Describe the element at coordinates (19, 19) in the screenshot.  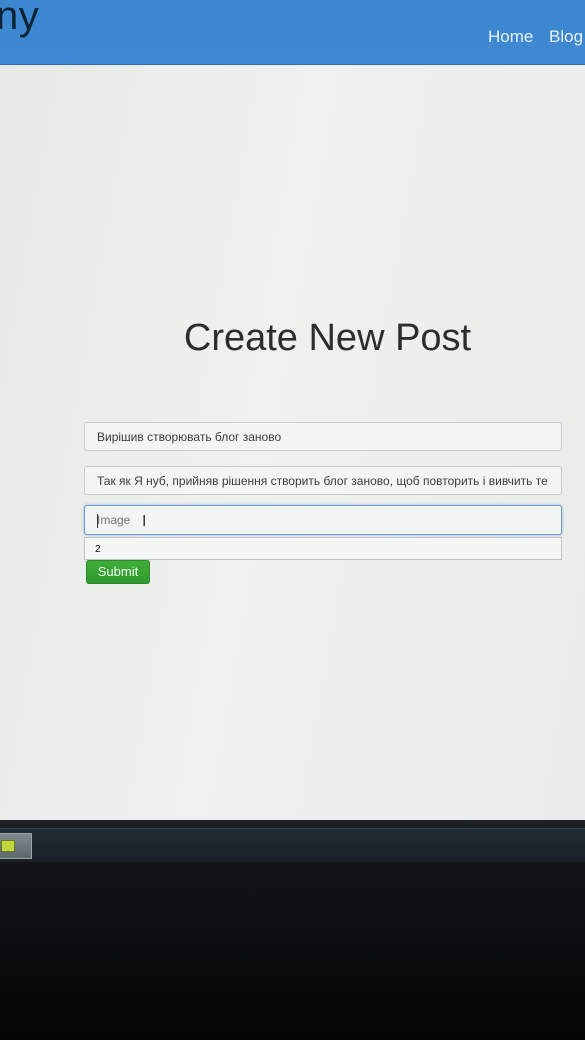
I see `brand-logo: ny` at that location.